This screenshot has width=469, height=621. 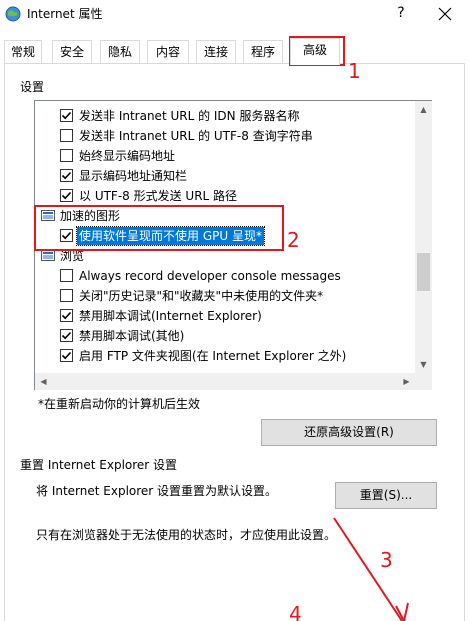 What do you see at coordinates (315, 51) in the screenshot?
I see `tab-advanced: 高级` at bounding box center [315, 51].